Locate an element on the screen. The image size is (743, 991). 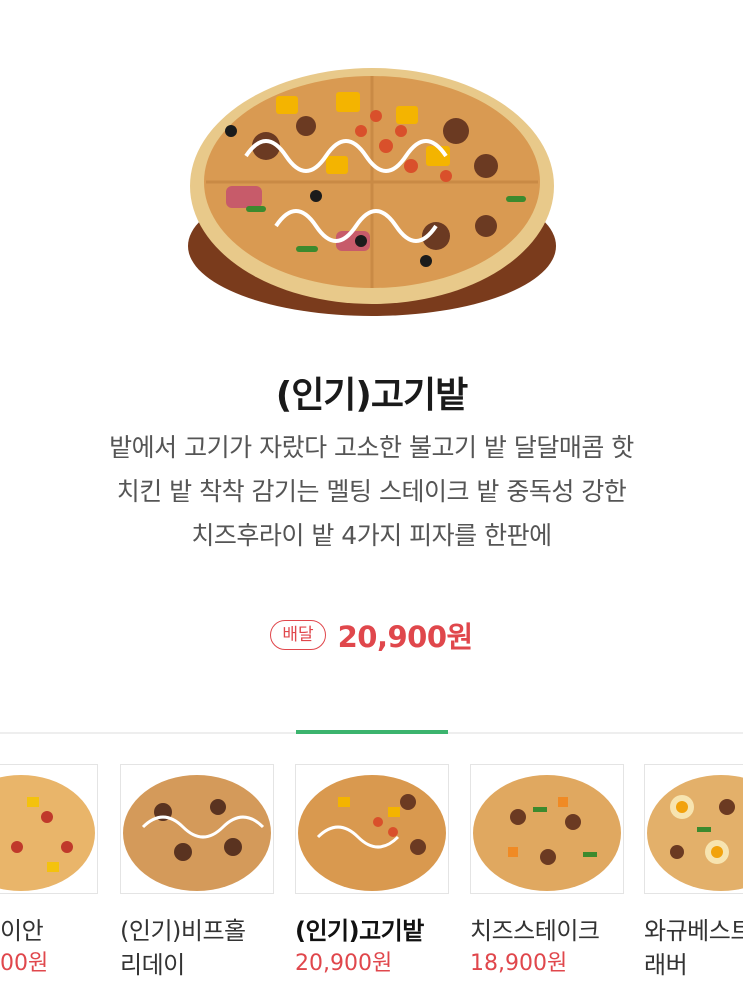
menu-card-name-line: 래버 is located at coordinates (666, 965).